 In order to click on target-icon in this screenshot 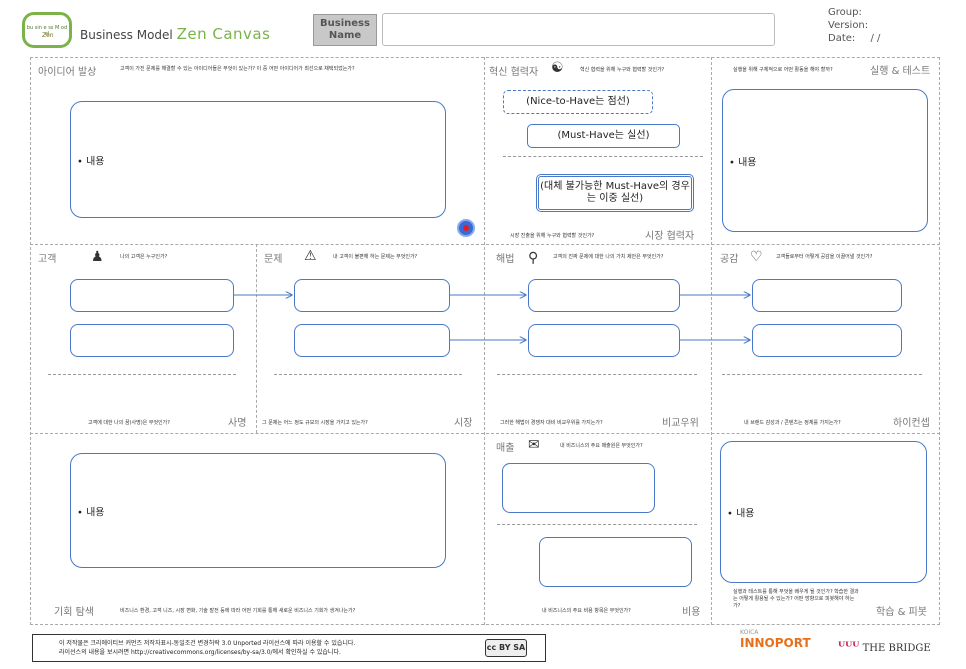, I will do `click(466, 228)`.